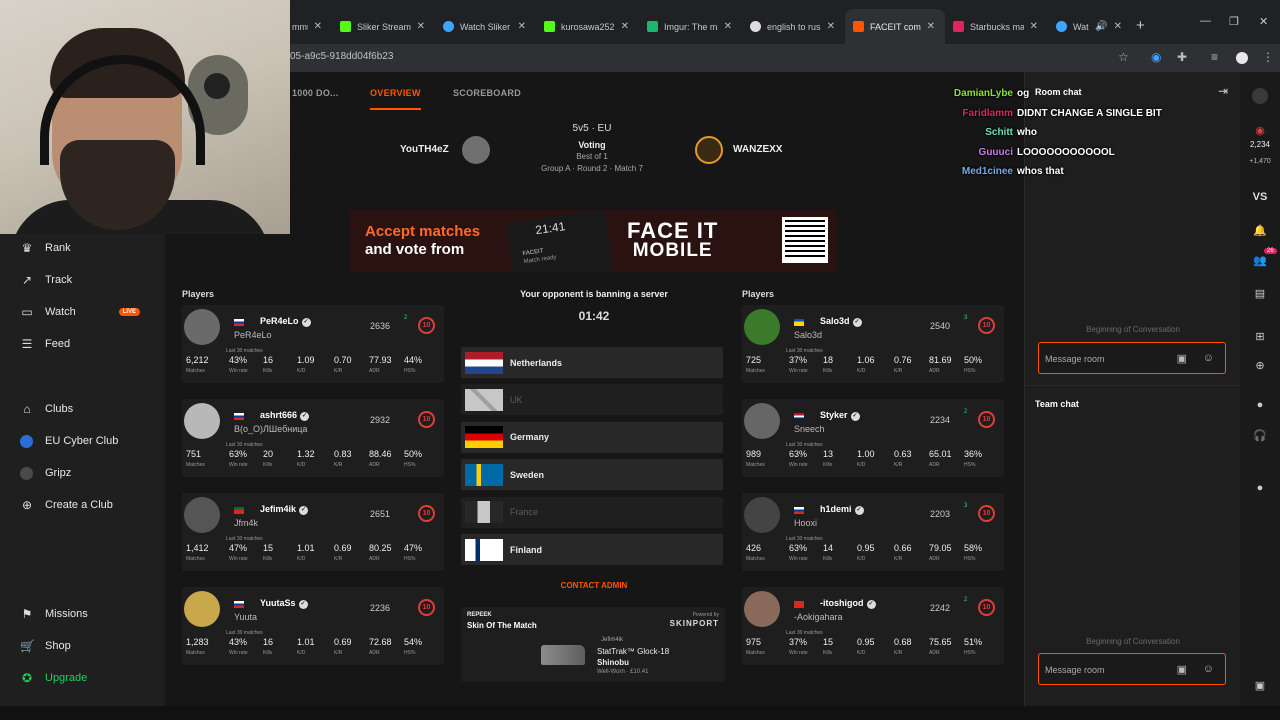  Describe the element at coordinates (1260, 260) in the screenshot. I see `friends-icon: 👥` at that location.